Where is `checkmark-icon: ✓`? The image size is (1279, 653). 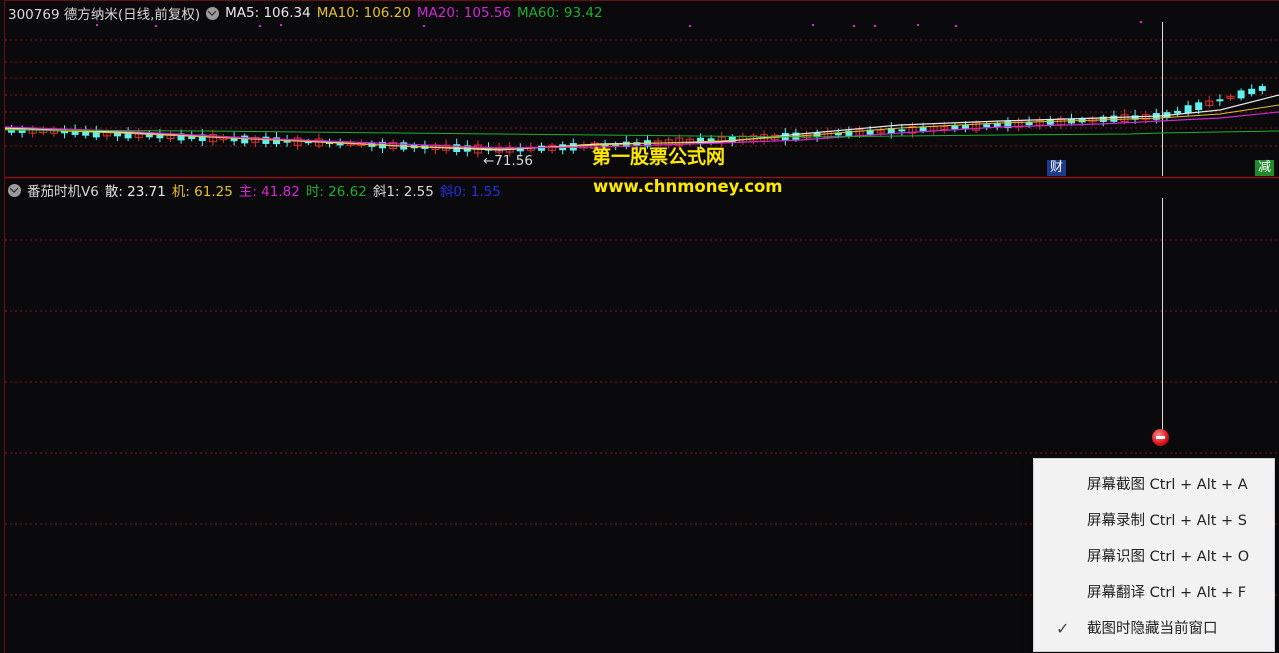 checkmark-icon: ✓ is located at coordinates (1063, 628).